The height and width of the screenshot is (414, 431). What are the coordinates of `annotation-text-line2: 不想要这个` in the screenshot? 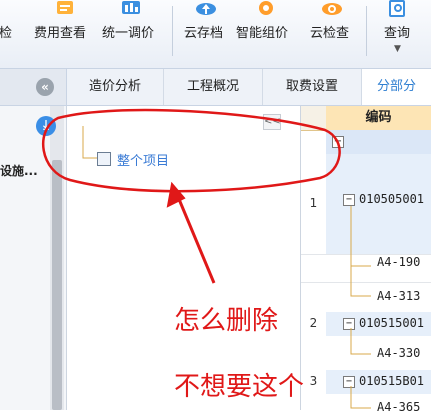 It's located at (239, 387).